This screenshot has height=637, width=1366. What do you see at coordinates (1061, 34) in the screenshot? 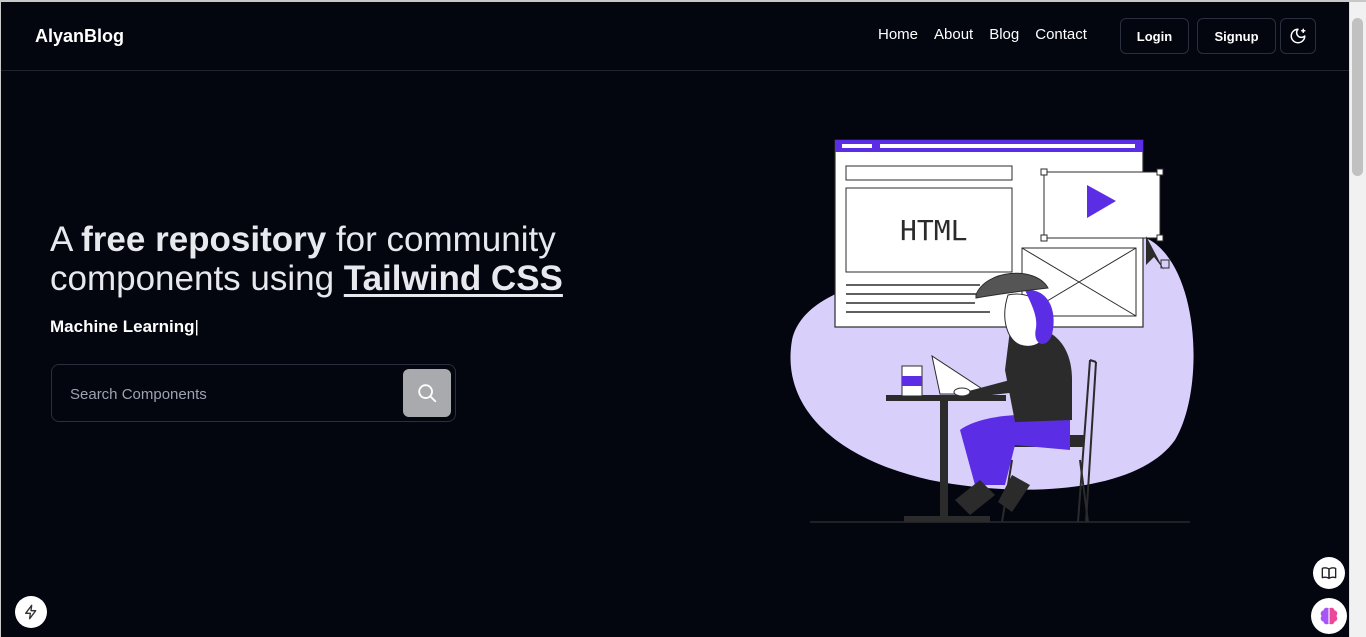
I see `nav-link-contact: Contact` at bounding box center [1061, 34].